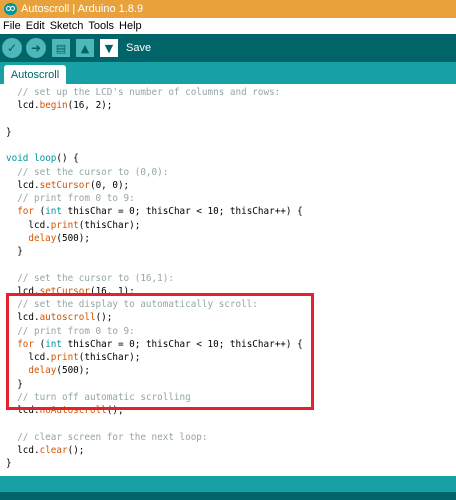 Image resolution: width=456 pixels, height=500 pixels. Describe the element at coordinates (53, 212) in the screenshot. I see `code-token: int` at that location.